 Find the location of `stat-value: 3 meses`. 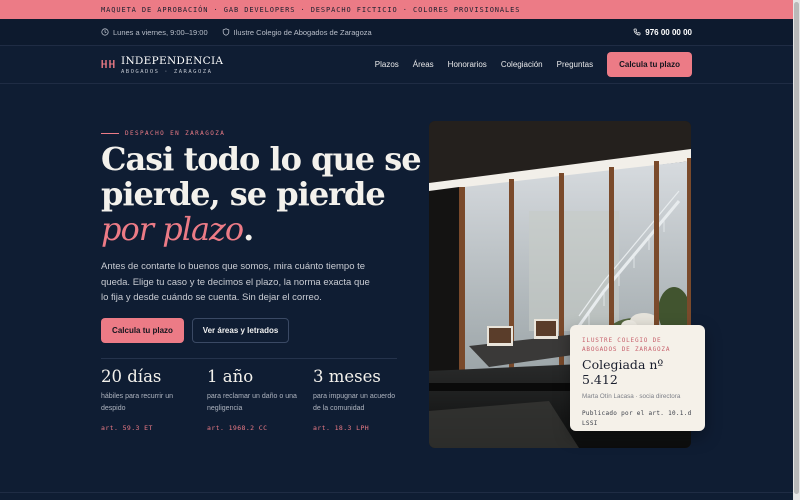

stat-value: 3 meses is located at coordinates (347, 376).